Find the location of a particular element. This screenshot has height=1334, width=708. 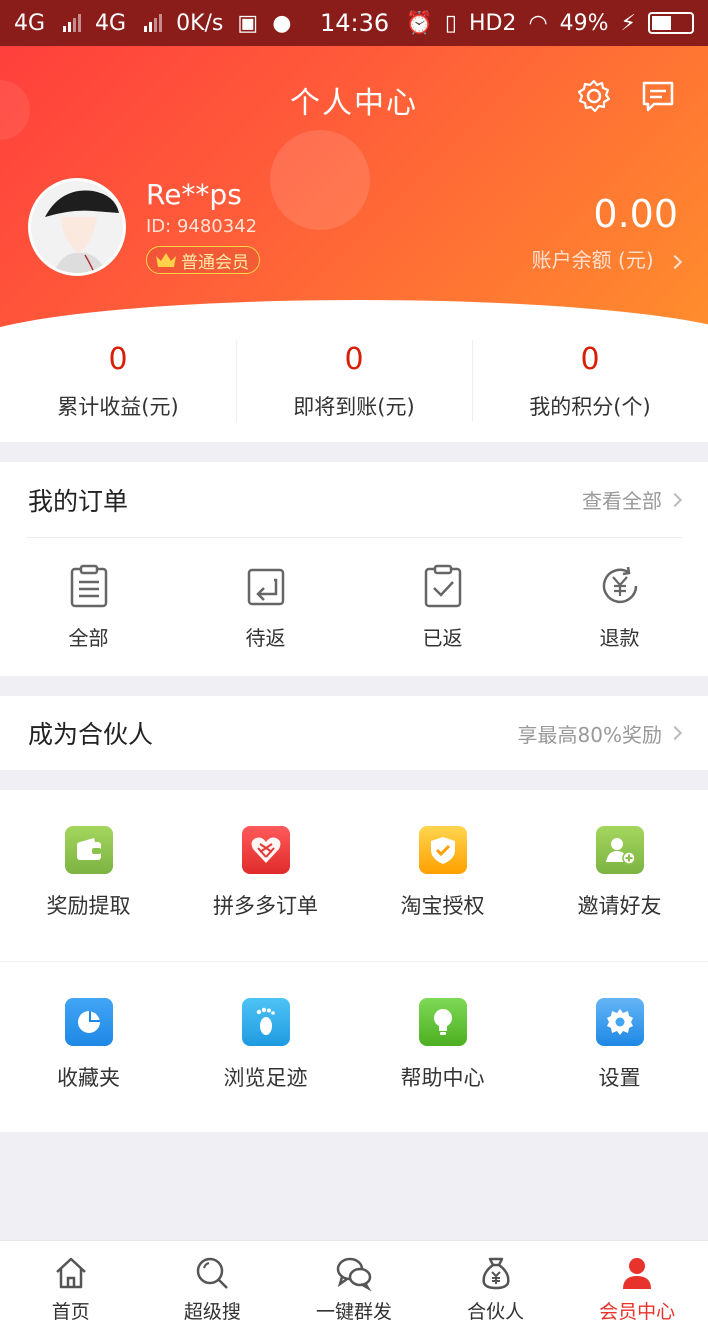

service-reward-withdraw: 奖励提取 is located at coordinates (88, 875).